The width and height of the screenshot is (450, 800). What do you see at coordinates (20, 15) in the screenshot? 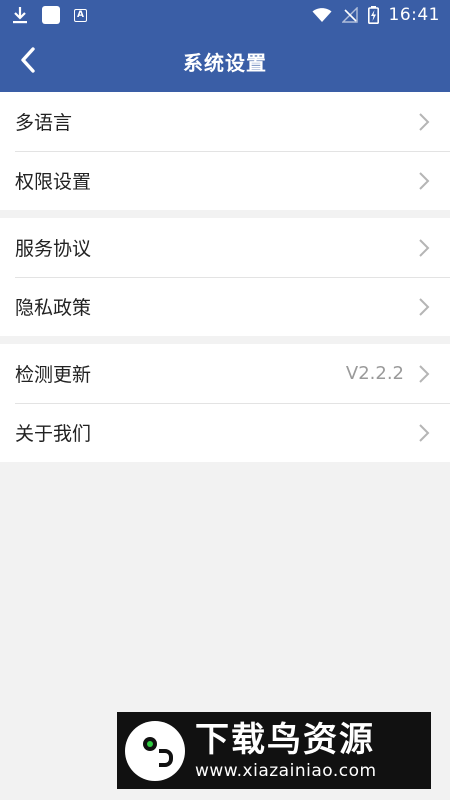
I see `download-icon` at bounding box center [20, 15].